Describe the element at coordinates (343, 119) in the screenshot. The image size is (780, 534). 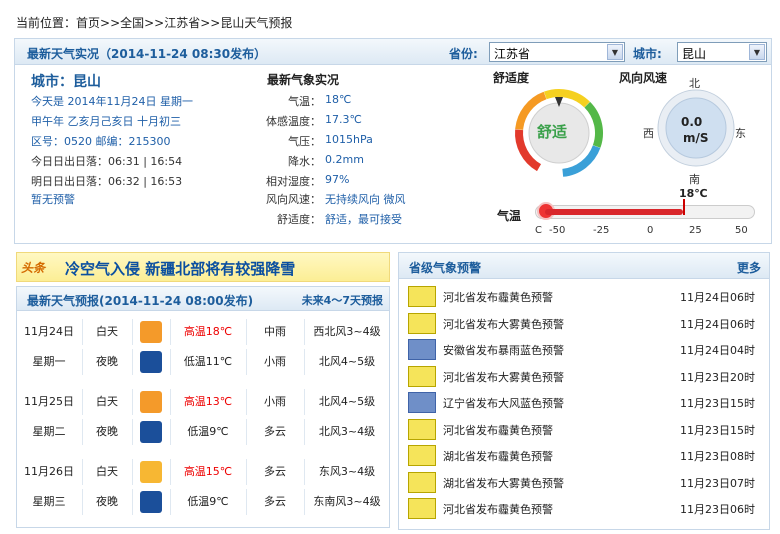
I see `obs-value-feels: 17.3℃` at that location.